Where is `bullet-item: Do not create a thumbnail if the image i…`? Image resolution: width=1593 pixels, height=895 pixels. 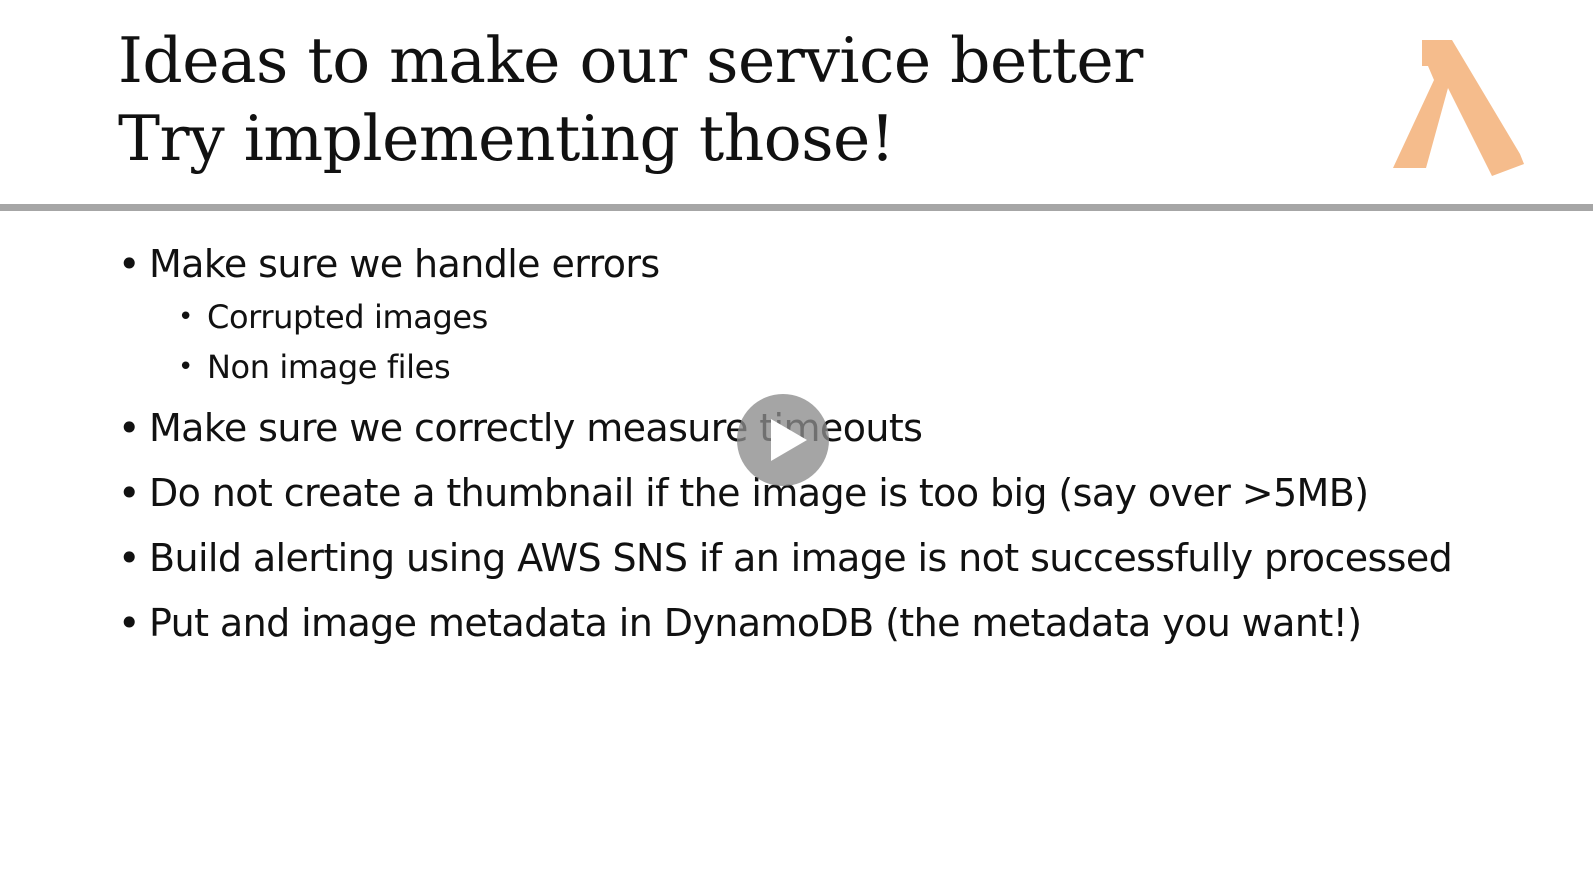
bullet-item: Do not create a thumbnail if the image i… is located at coordinates (838, 493).